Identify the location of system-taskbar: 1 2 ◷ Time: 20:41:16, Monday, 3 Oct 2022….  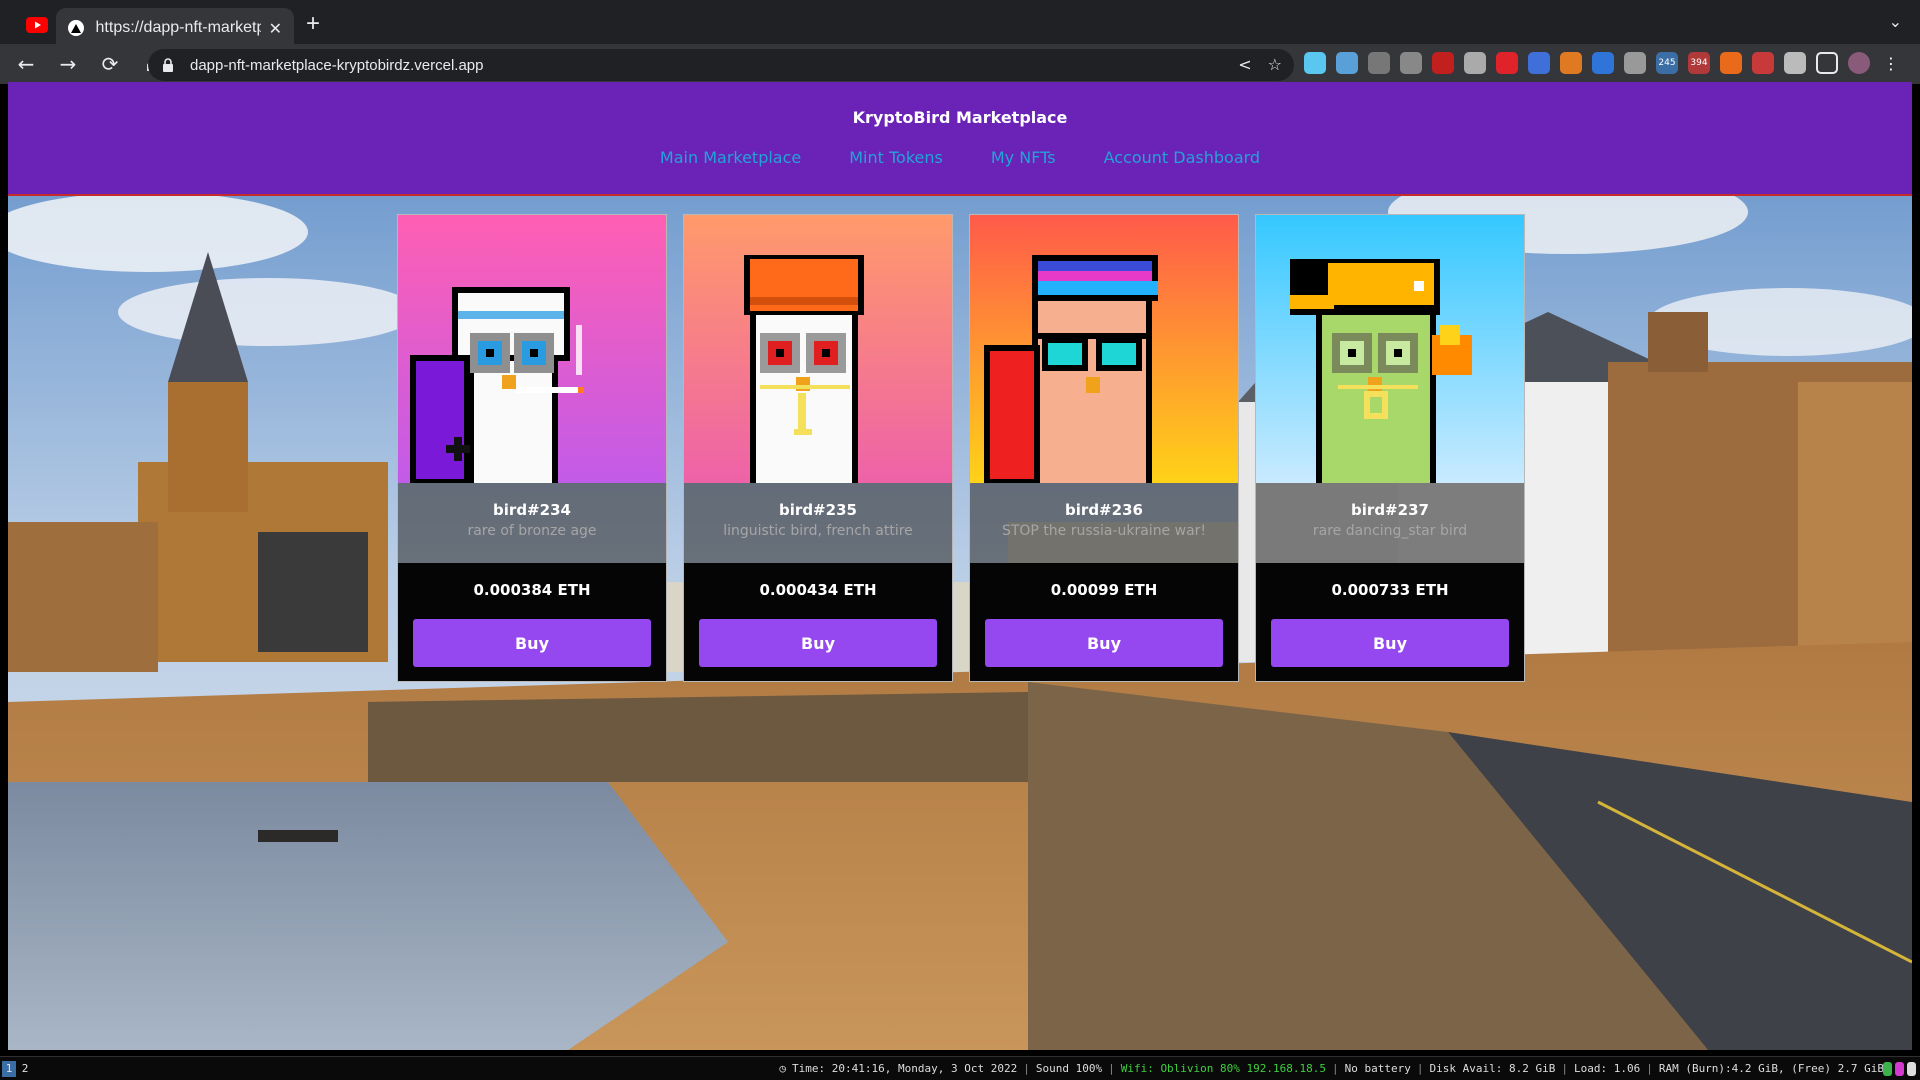
(960, 1068).